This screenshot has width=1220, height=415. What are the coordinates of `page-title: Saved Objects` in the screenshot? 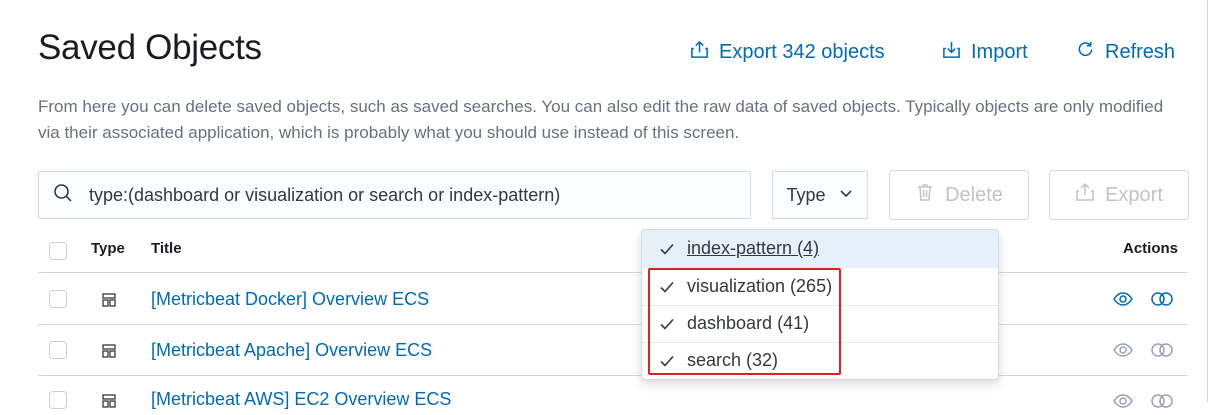 It's located at (150, 47).